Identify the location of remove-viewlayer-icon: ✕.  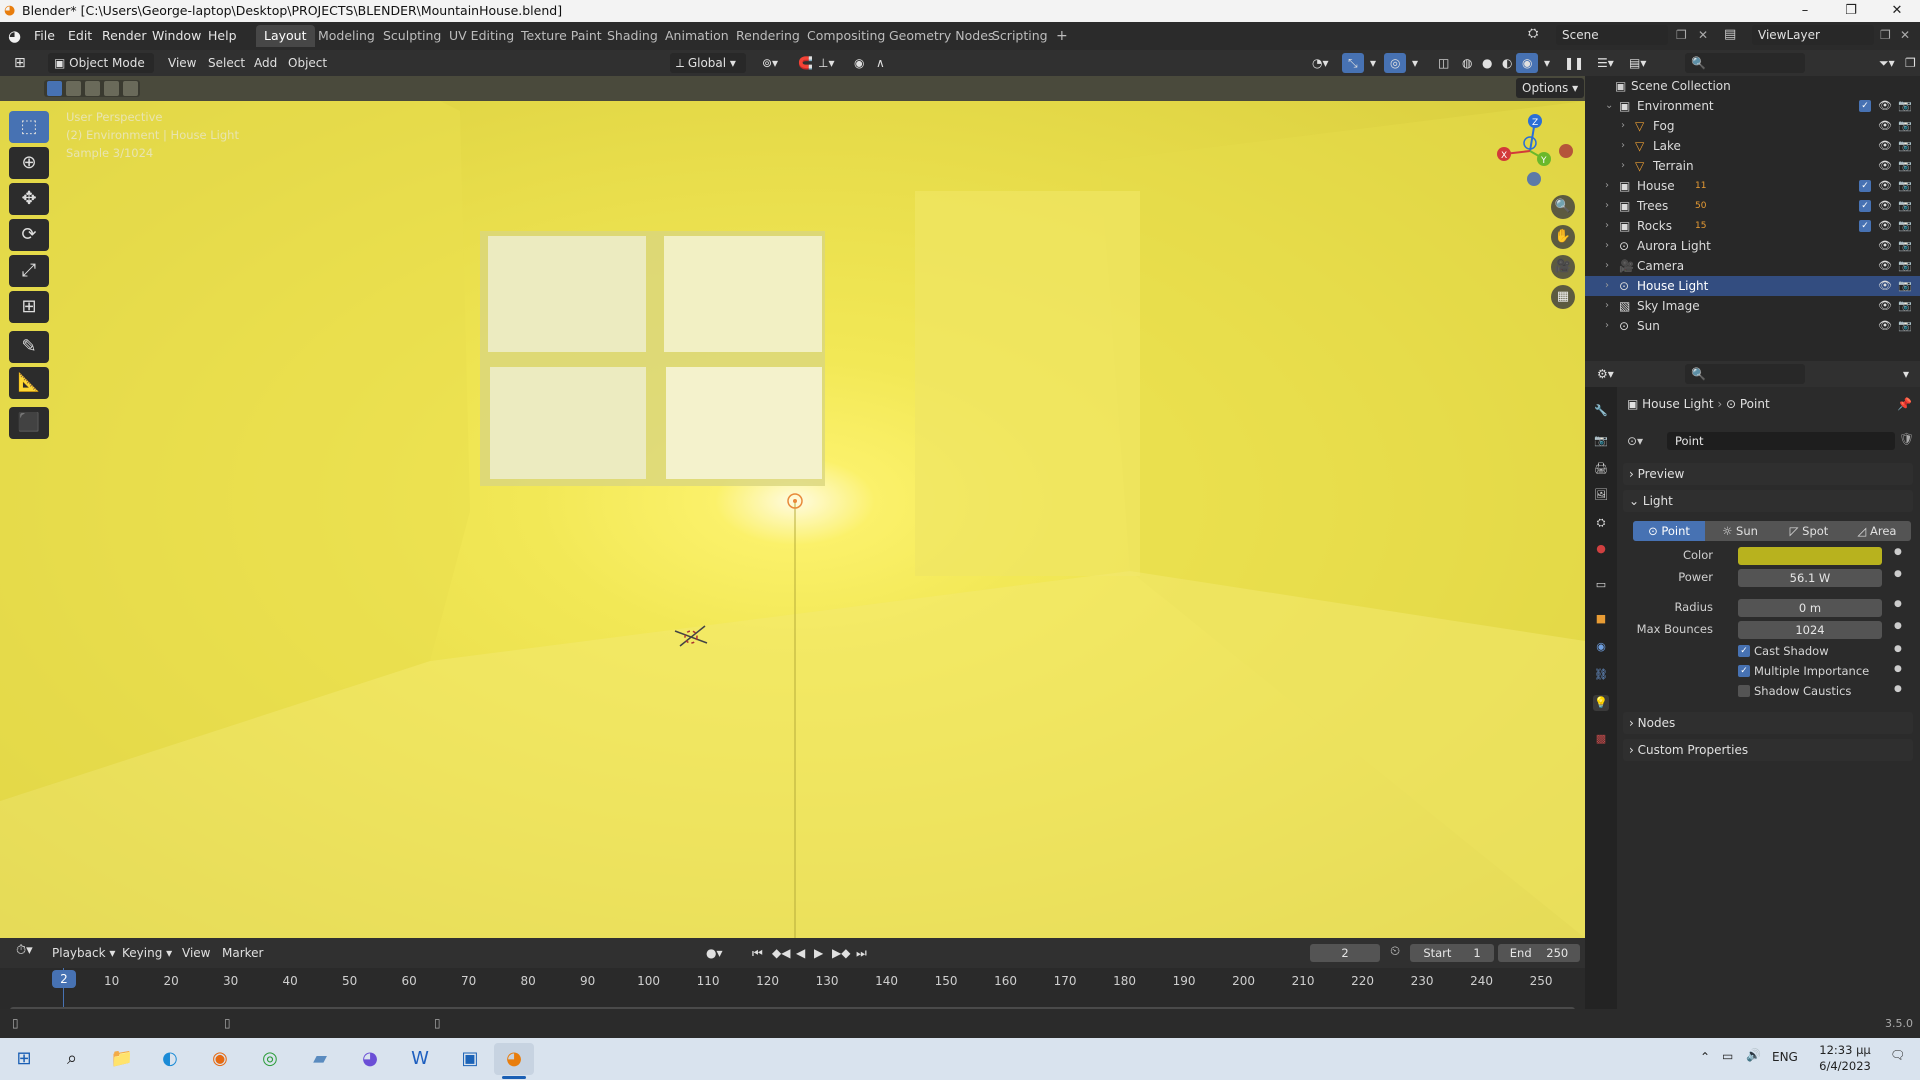
(1905, 35).